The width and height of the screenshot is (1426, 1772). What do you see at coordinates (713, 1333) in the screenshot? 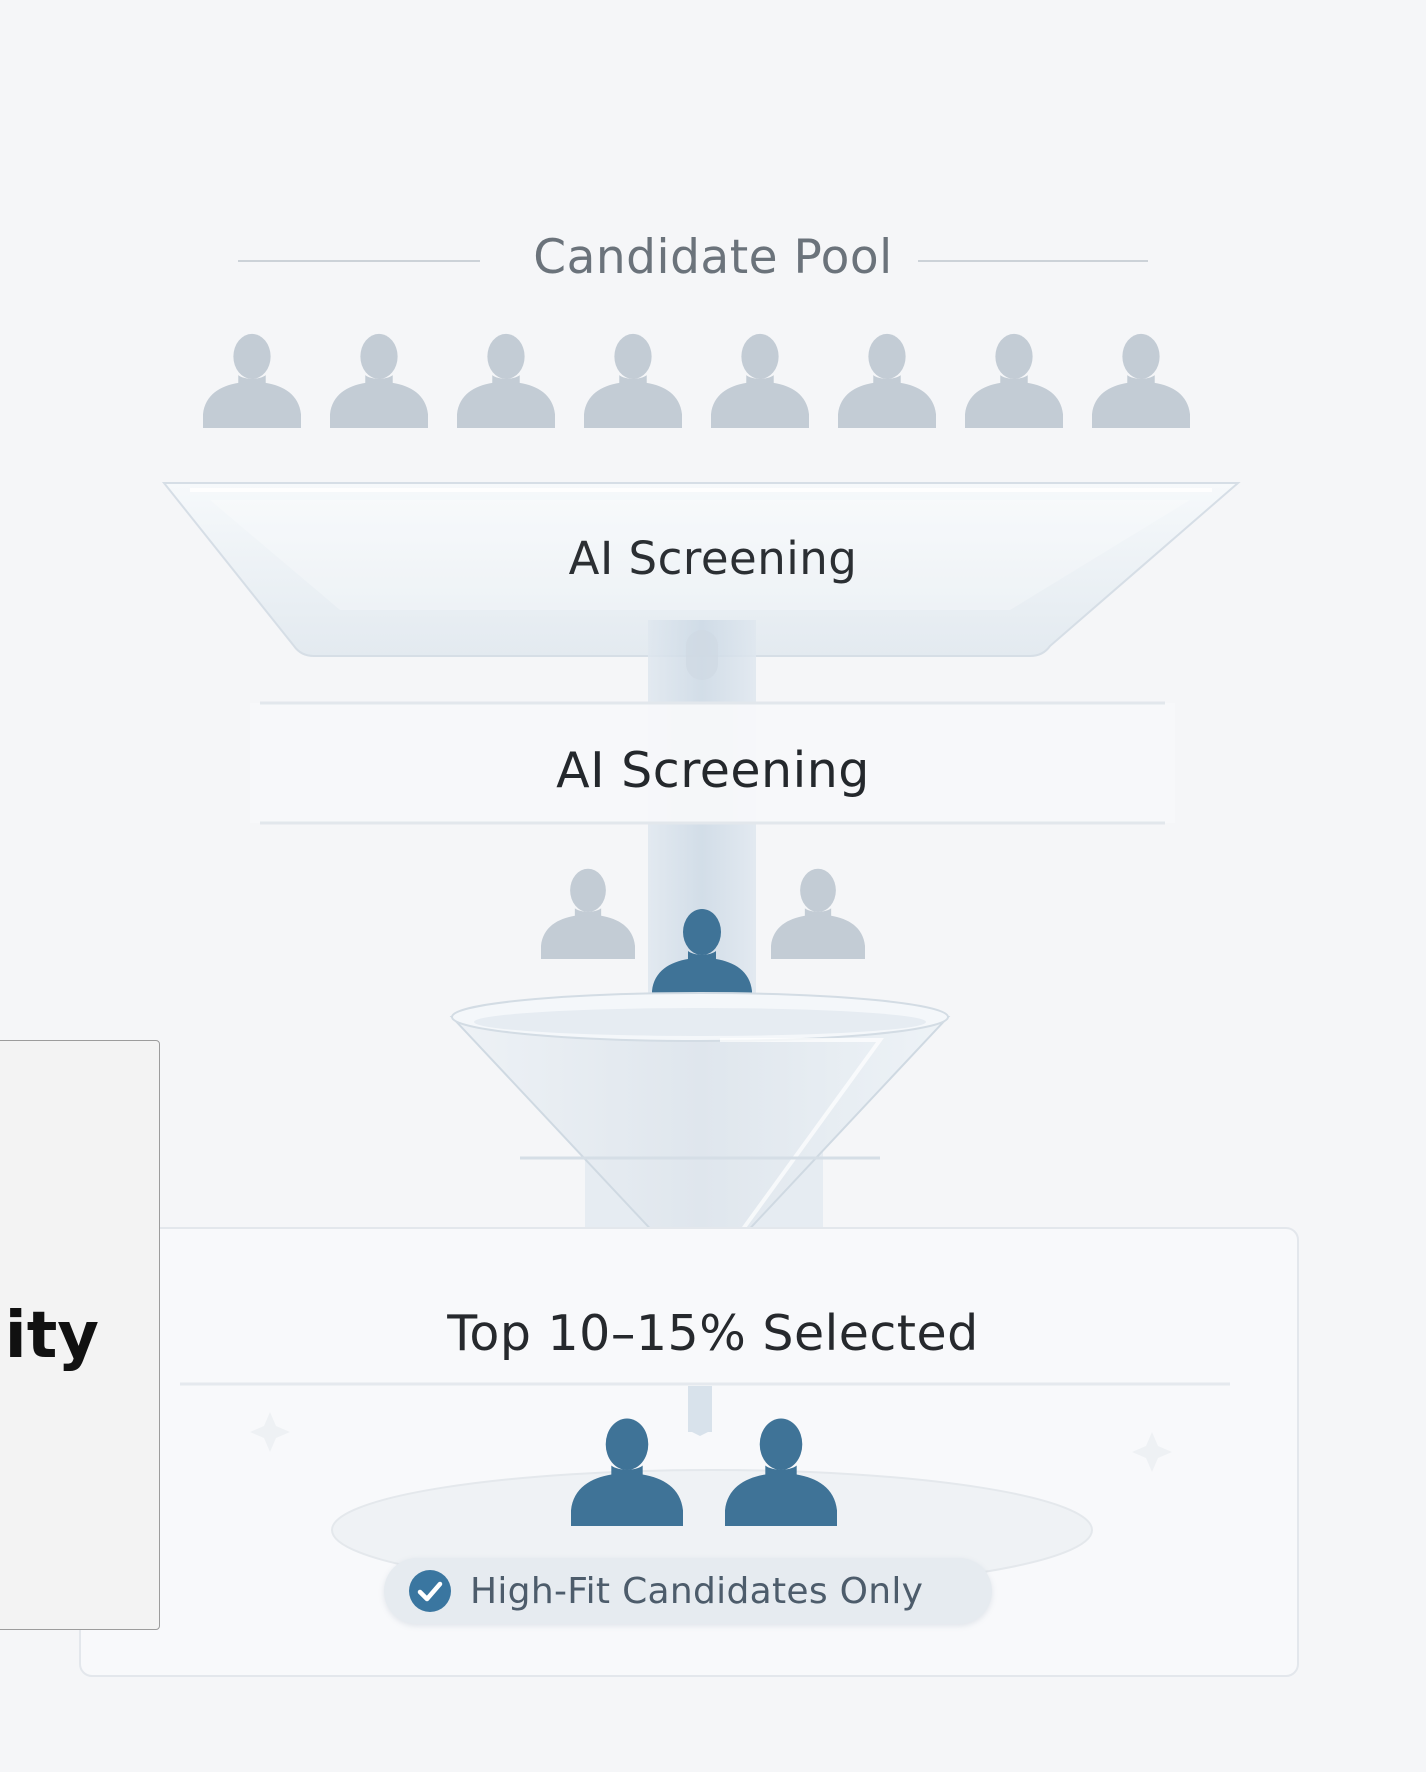
I see `result-label: Top 10–15% Selected` at bounding box center [713, 1333].